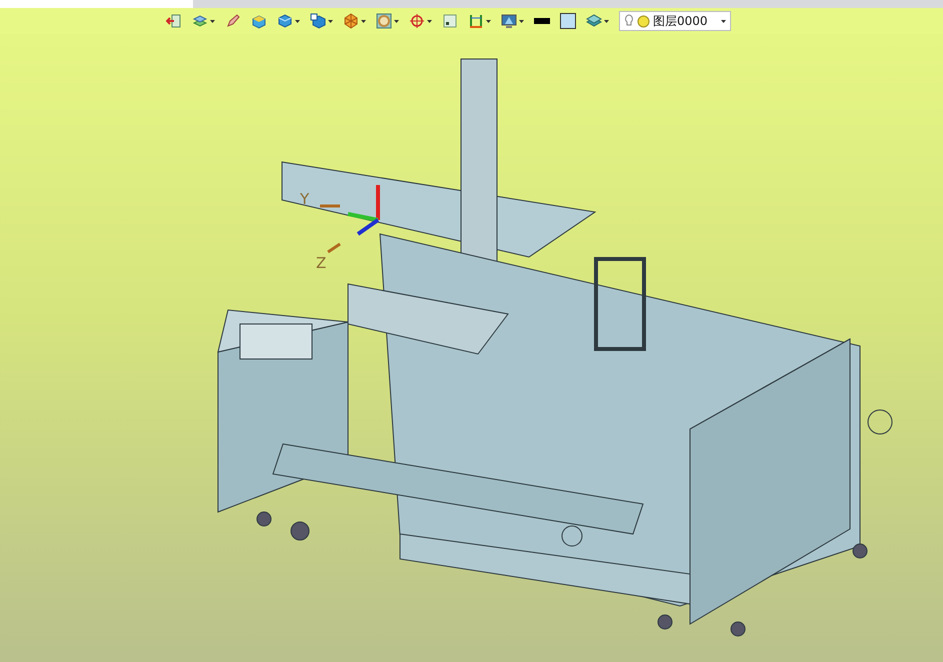 The height and width of the screenshot is (662, 943). What do you see at coordinates (643, 21) in the screenshot?
I see `sun-icon` at bounding box center [643, 21].